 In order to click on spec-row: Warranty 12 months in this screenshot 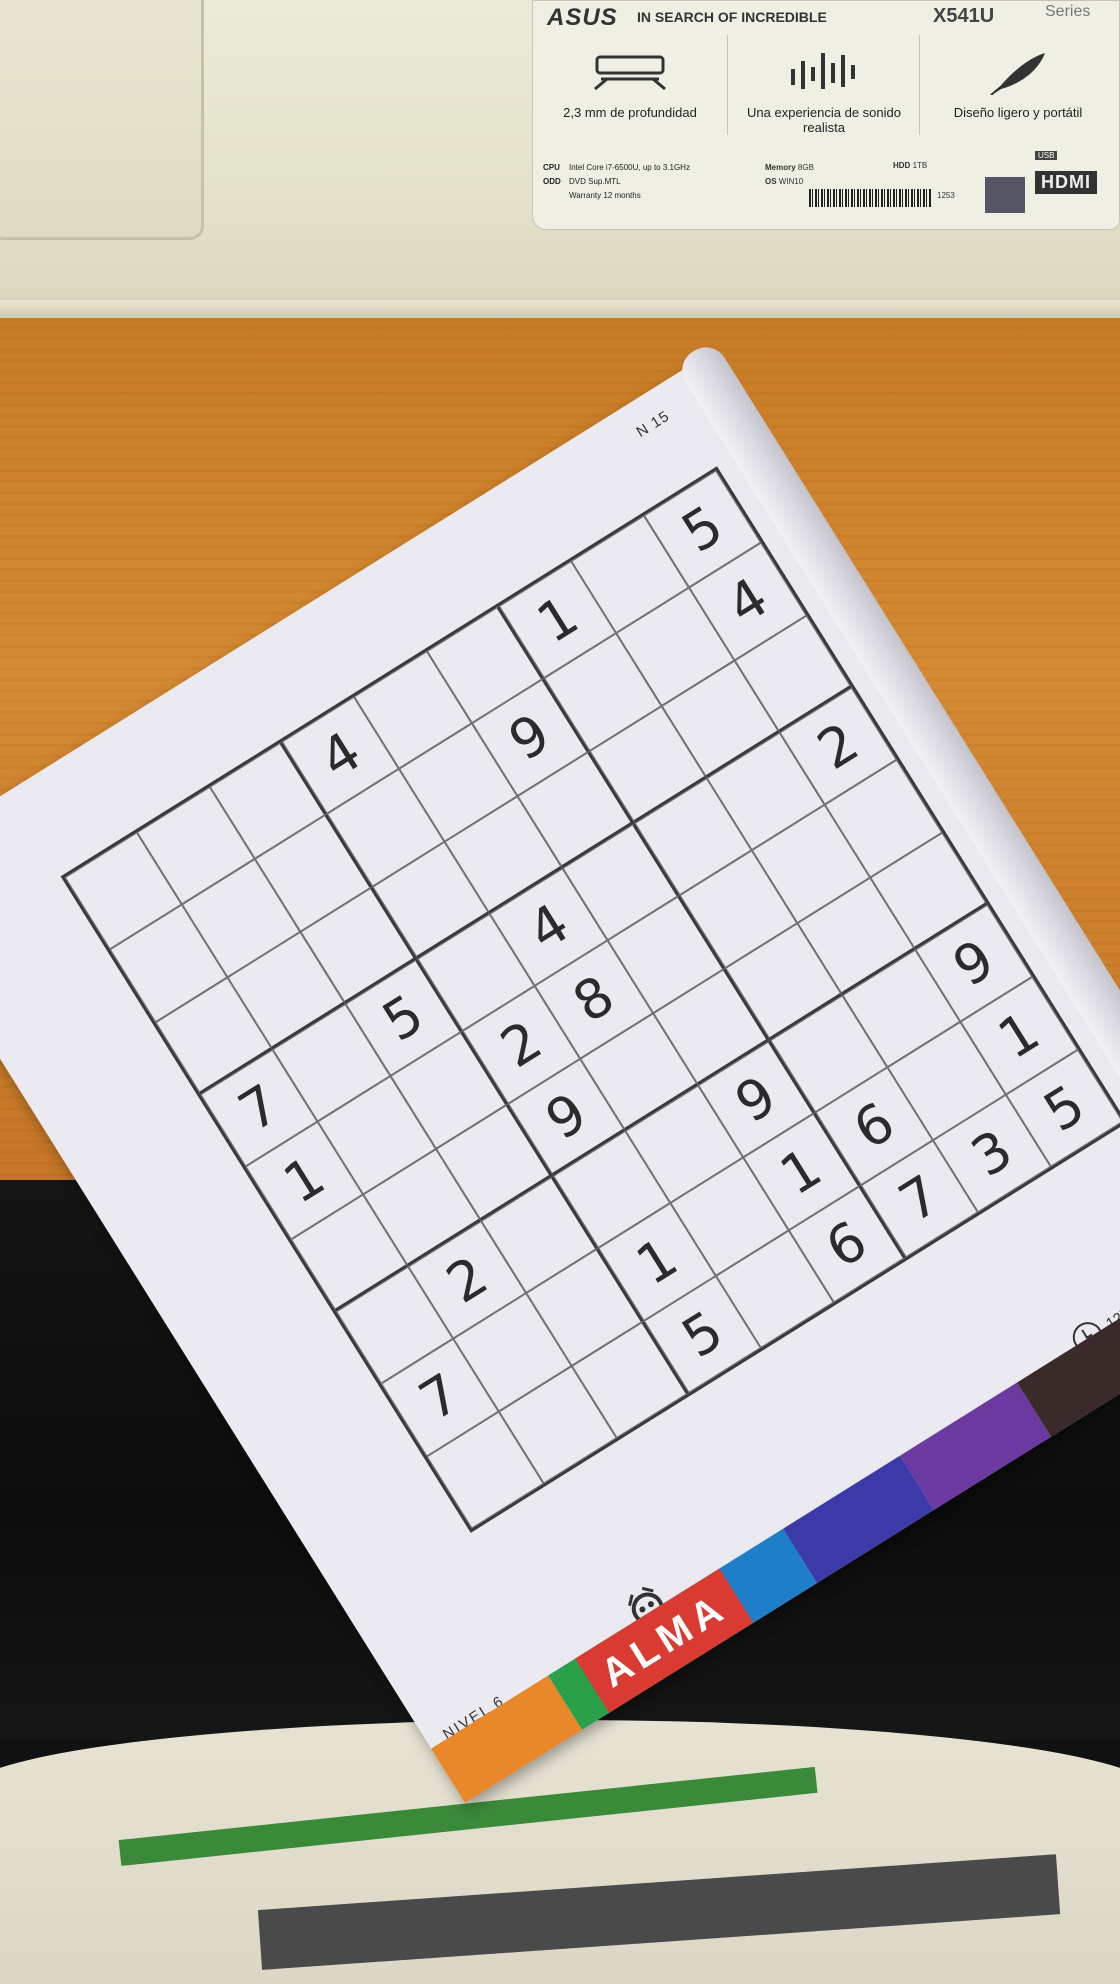, I will do `click(605, 195)`.